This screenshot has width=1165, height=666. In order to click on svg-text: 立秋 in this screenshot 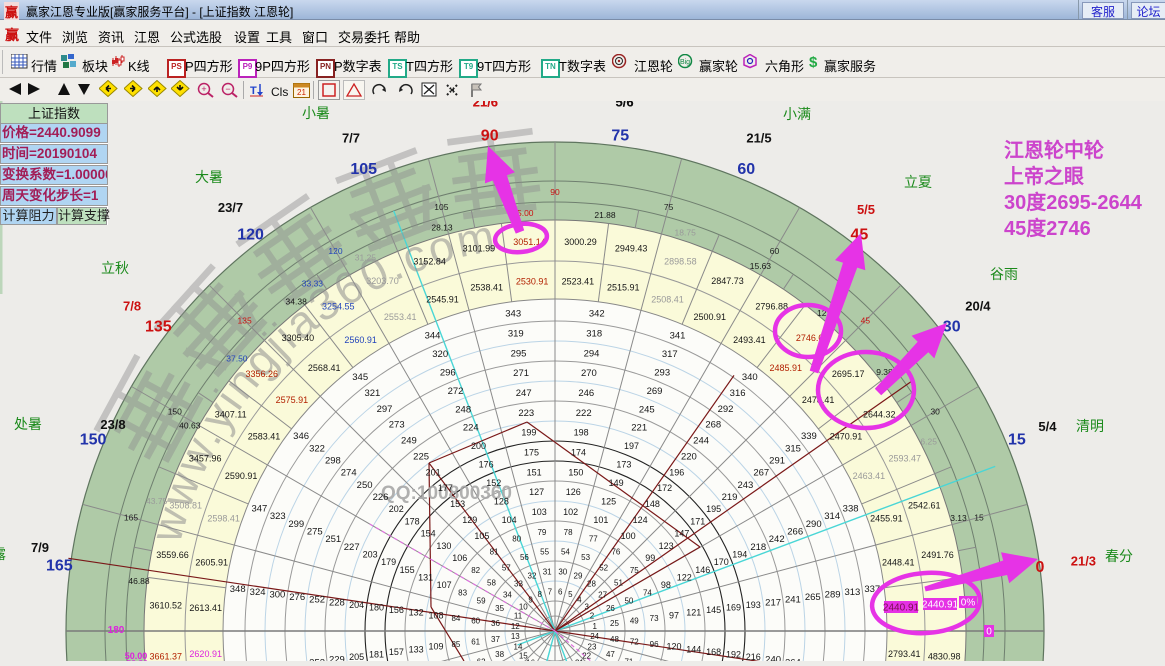, I will do `click(115, 268)`.